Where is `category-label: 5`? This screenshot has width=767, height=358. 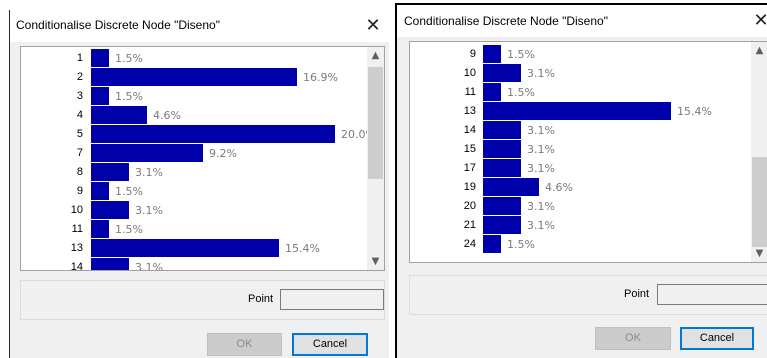
category-label: 5 is located at coordinates (79, 134).